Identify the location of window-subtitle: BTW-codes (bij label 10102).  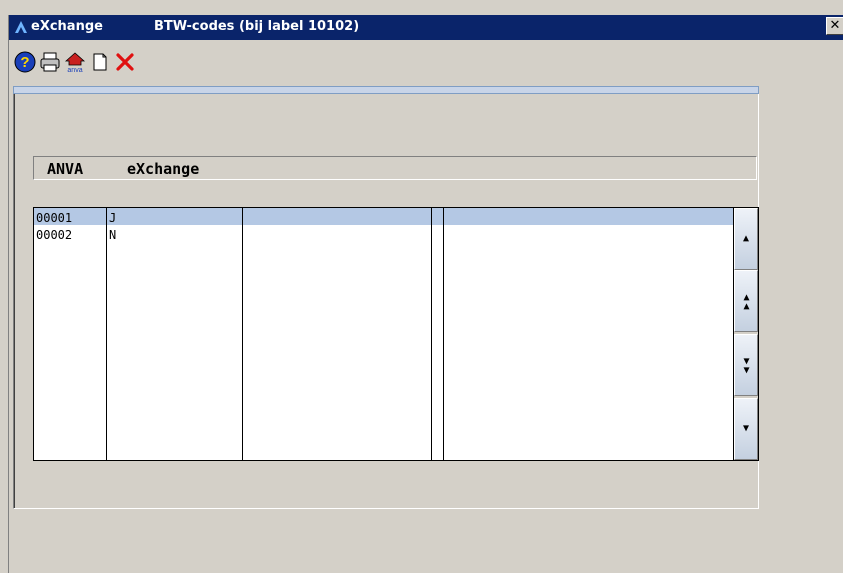
(257, 26).